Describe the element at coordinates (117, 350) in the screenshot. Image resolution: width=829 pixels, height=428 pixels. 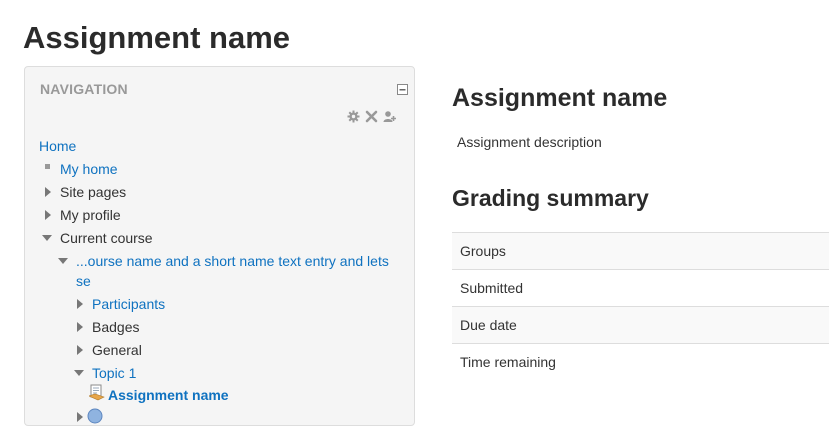
I see `nav-item-label: General` at that location.